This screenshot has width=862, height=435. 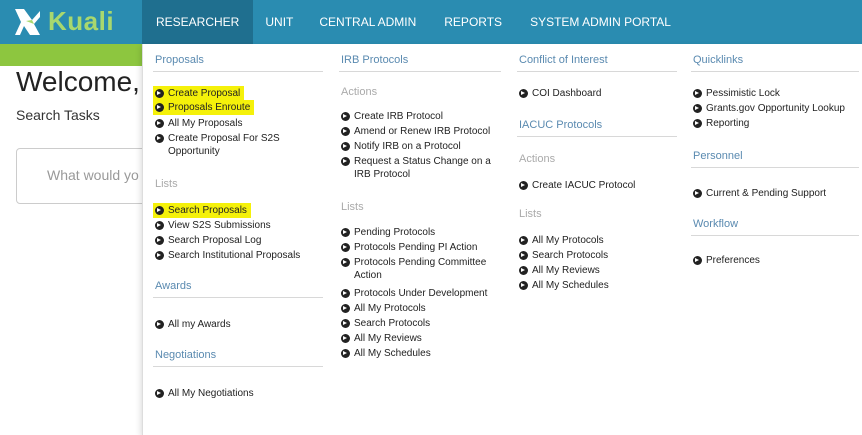 I want to click on kuali-logo: Kuali, so click(x=71, y=22).